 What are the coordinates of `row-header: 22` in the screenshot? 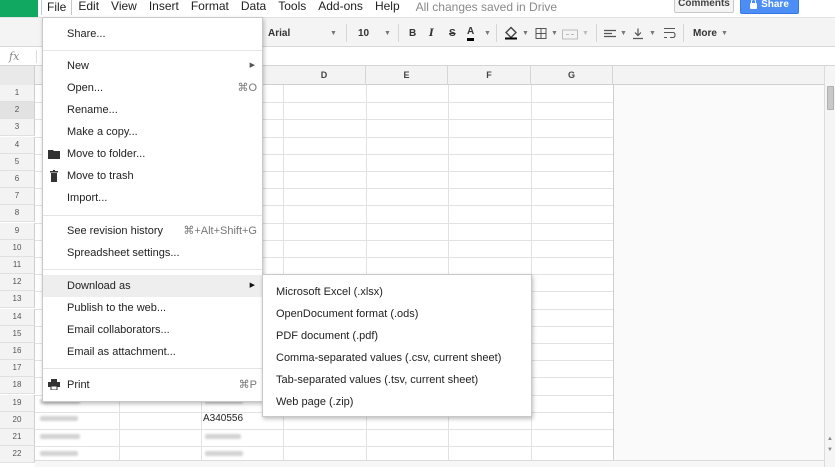 It's located at (17, 455).